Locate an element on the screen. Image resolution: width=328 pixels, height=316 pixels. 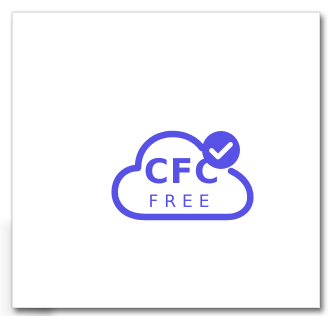
logo-title-cfc: CFC is located at coordinates (182, 172).